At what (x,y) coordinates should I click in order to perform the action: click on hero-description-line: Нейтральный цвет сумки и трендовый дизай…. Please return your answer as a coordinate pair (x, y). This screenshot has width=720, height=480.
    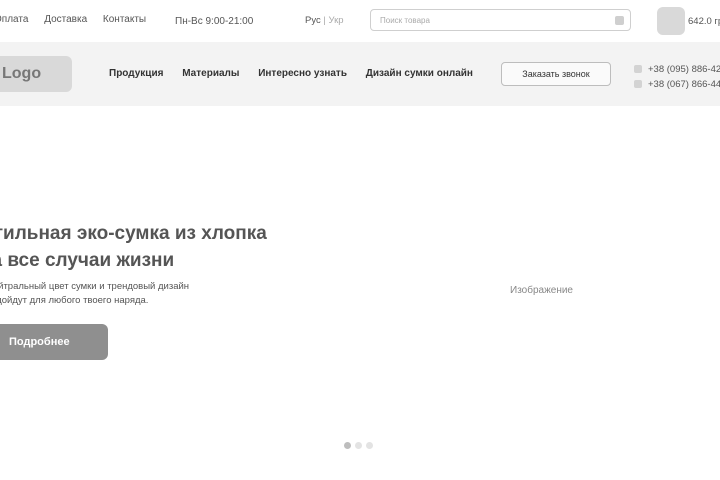
    Looking at the image, I should click on (95, 286).